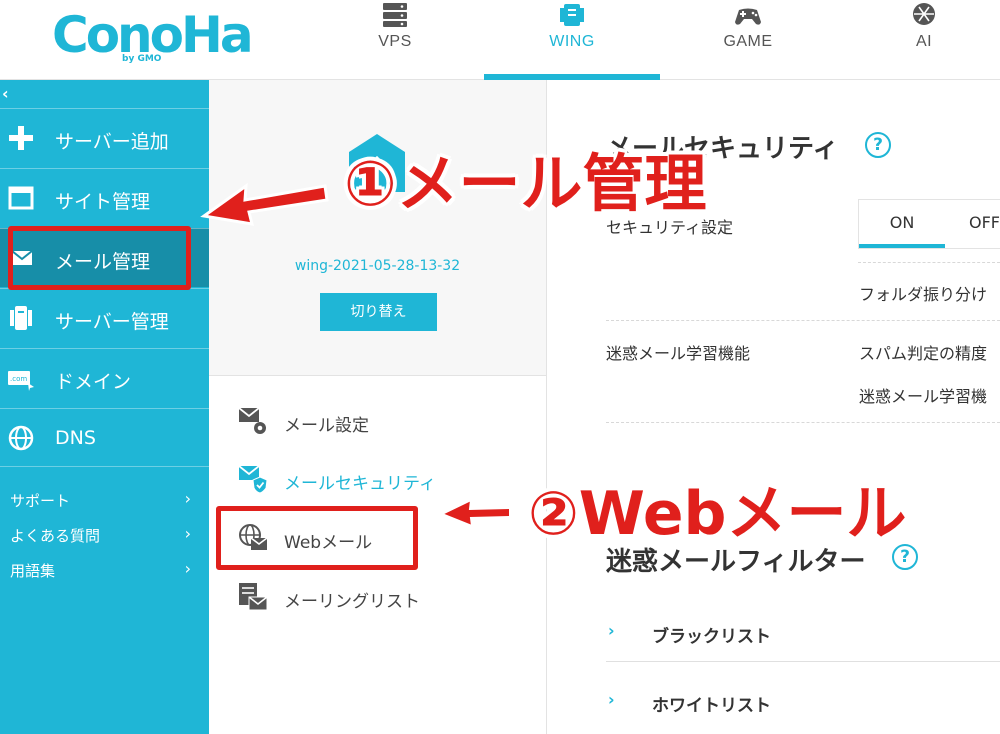  What do you see at coordinates (102, 535) in the screenshot?
I see `sidebar-link-faq: よくある質問 ›` at bounding box center [102, 535].